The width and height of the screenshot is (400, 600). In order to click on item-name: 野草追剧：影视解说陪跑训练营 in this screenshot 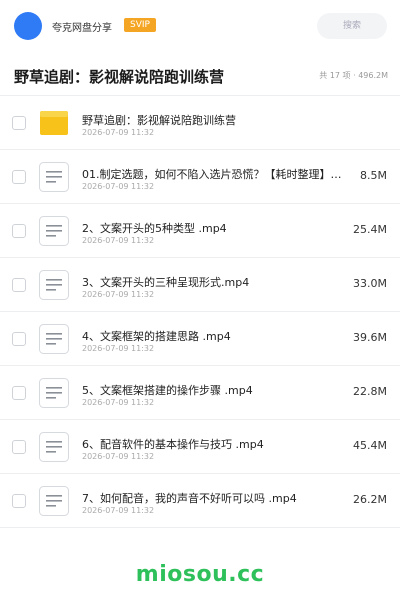, I will do `click(159, 120)`.